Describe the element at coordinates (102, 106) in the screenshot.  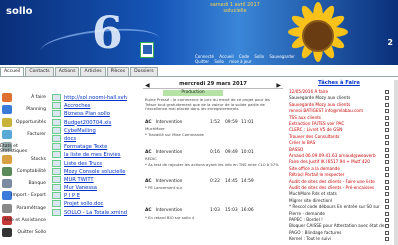
I see `shortcut-link: Accroches` at that location.